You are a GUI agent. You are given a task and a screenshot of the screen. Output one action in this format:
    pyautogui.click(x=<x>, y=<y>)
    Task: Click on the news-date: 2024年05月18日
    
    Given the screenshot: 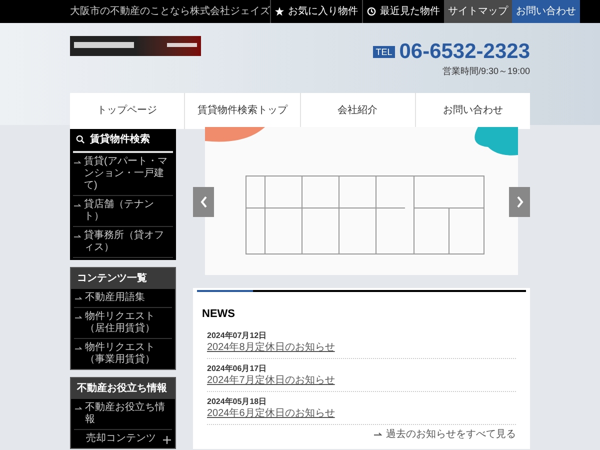 What is the action you would take?
    pyautogui.click(x=237, y=402)
    